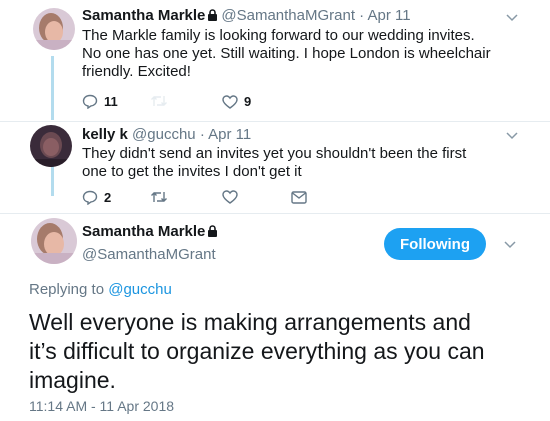 The height and width of the screenshot is (421, 550). I want to click on following-button: Following, so click(435, 244).